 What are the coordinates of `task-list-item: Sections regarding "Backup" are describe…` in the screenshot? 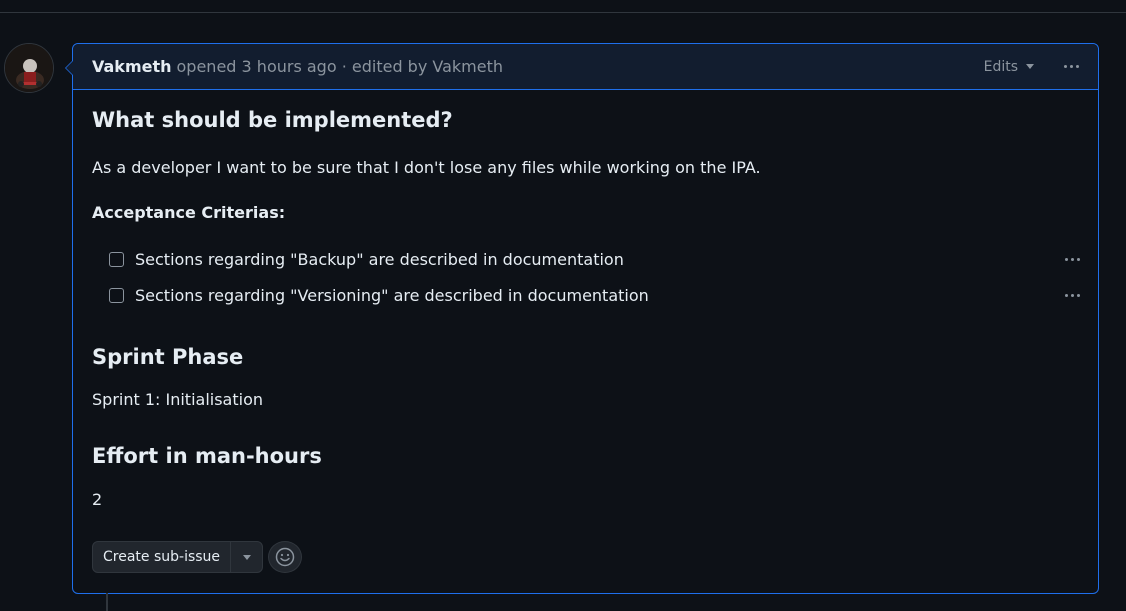 It's located at (596, 259).